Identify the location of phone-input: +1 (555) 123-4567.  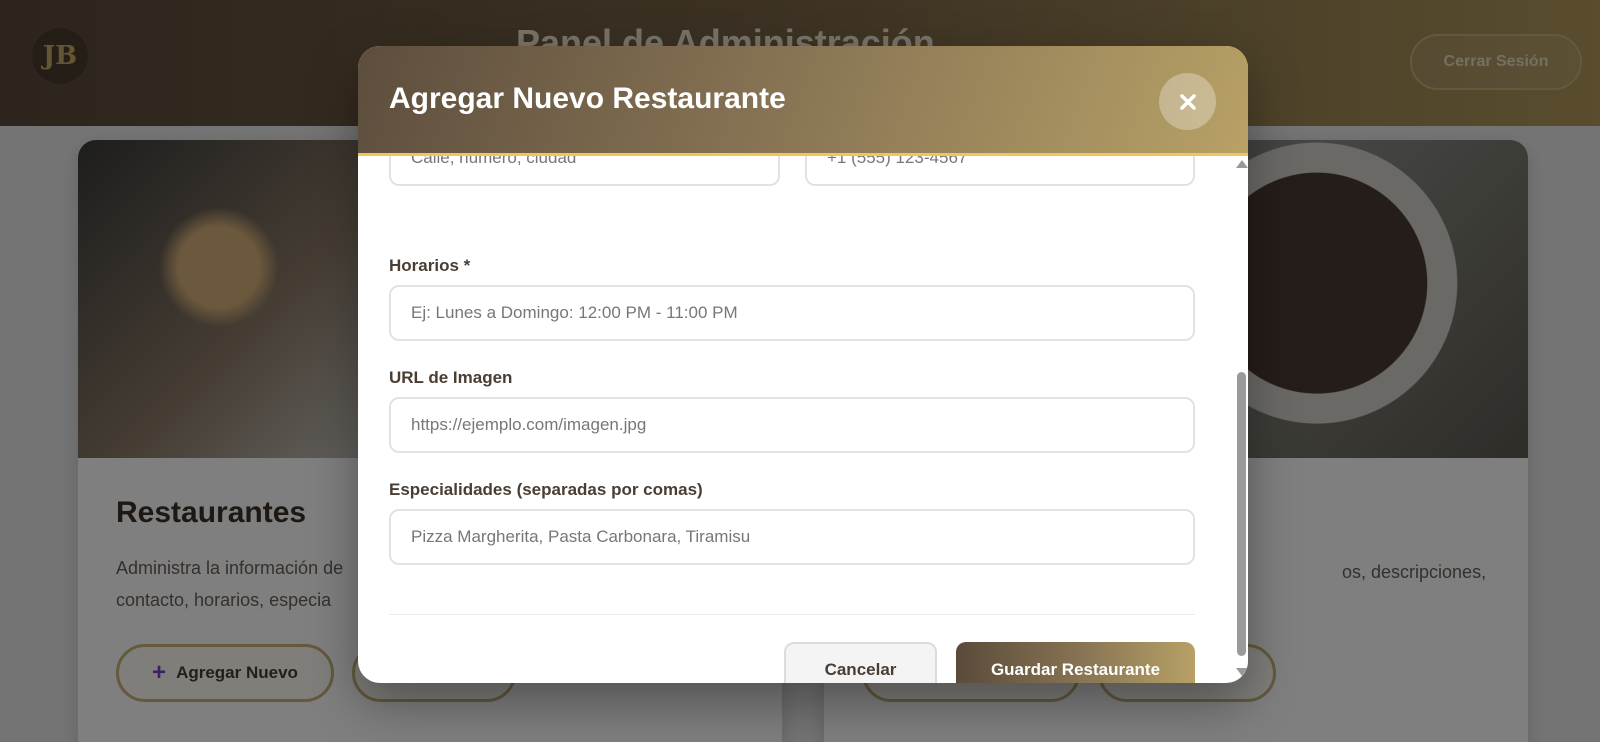
(1000, 171).